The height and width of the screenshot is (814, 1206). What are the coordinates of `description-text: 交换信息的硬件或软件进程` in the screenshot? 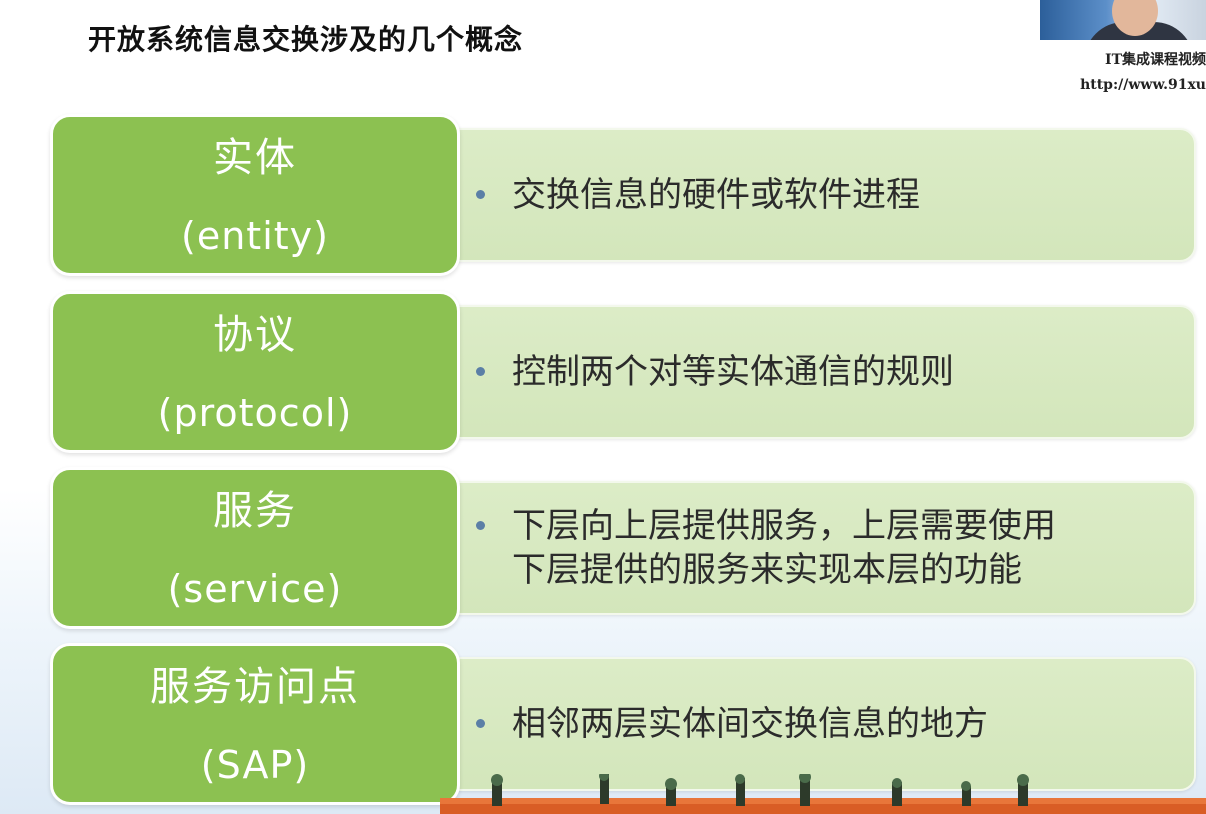 It's located at (833, 195).